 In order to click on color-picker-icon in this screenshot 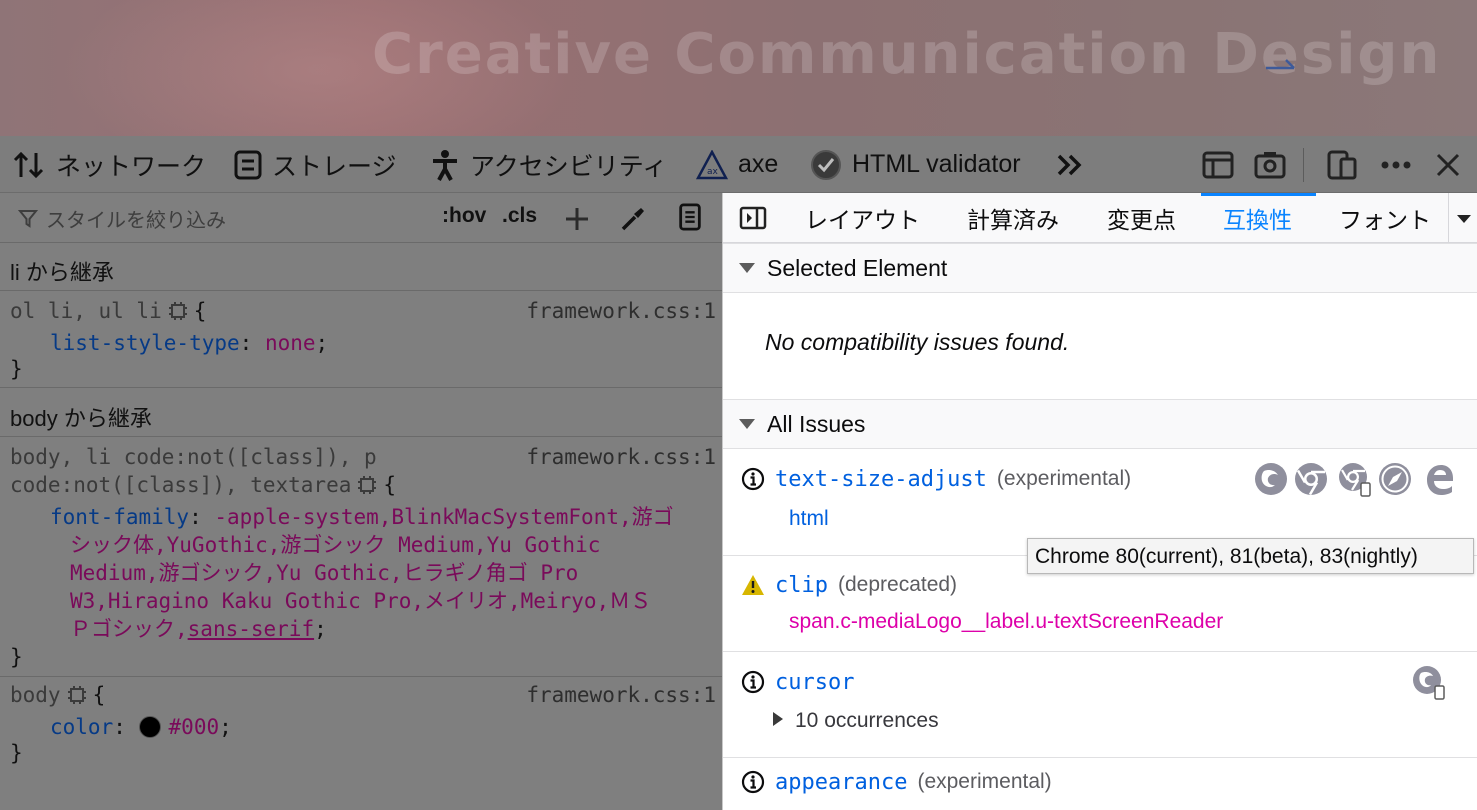, I will do `click(633, 219)`.